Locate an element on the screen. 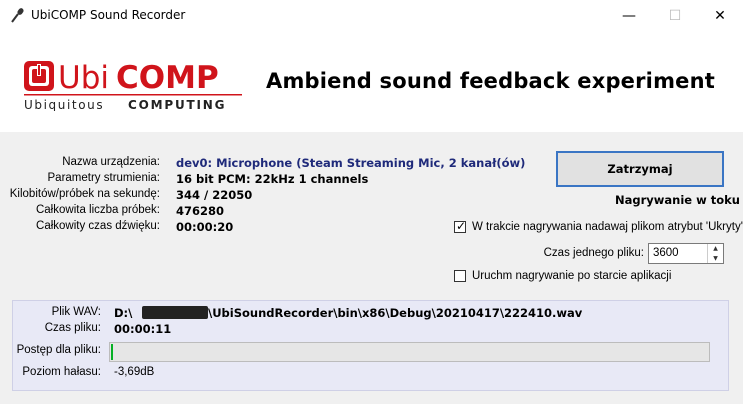 The height and width of the screenshot is (404, 743). redacted-path-segment is located at coordinates (175, 312).